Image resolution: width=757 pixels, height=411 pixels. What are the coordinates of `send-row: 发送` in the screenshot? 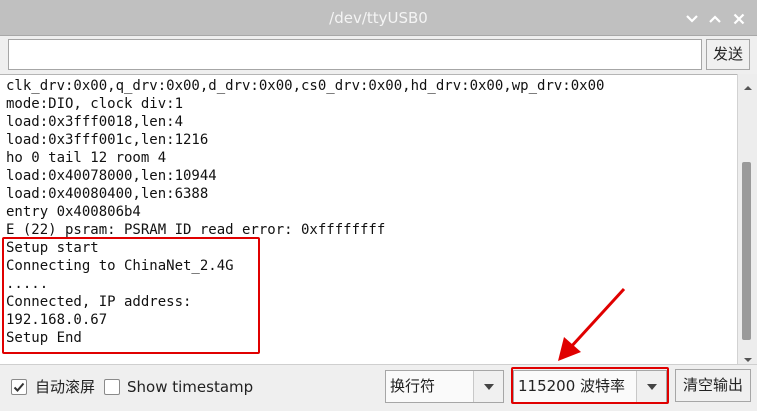 It's located at (378, 55).